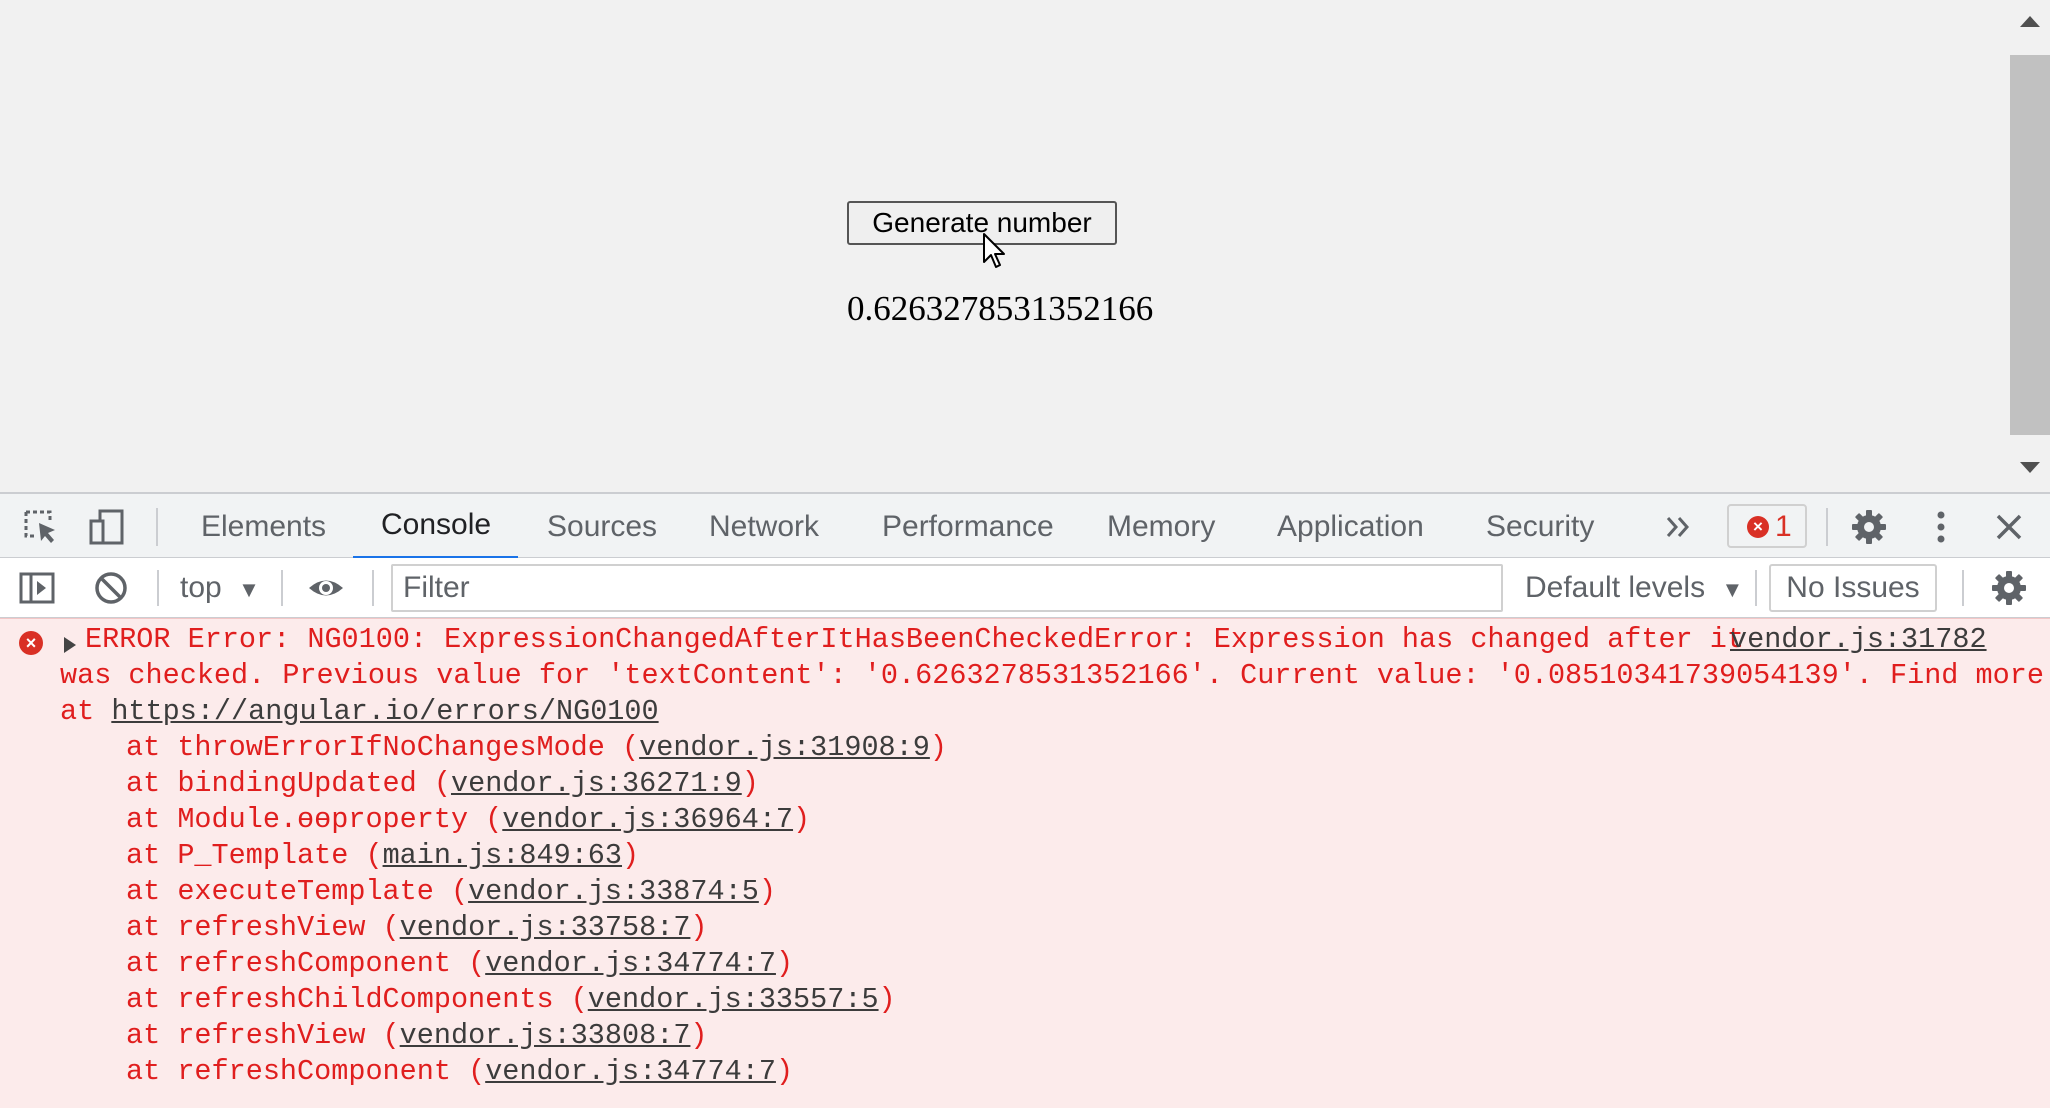  I want to click on angular-docs-link: https://angular.io/errors/NG0100, so click(384, 711).